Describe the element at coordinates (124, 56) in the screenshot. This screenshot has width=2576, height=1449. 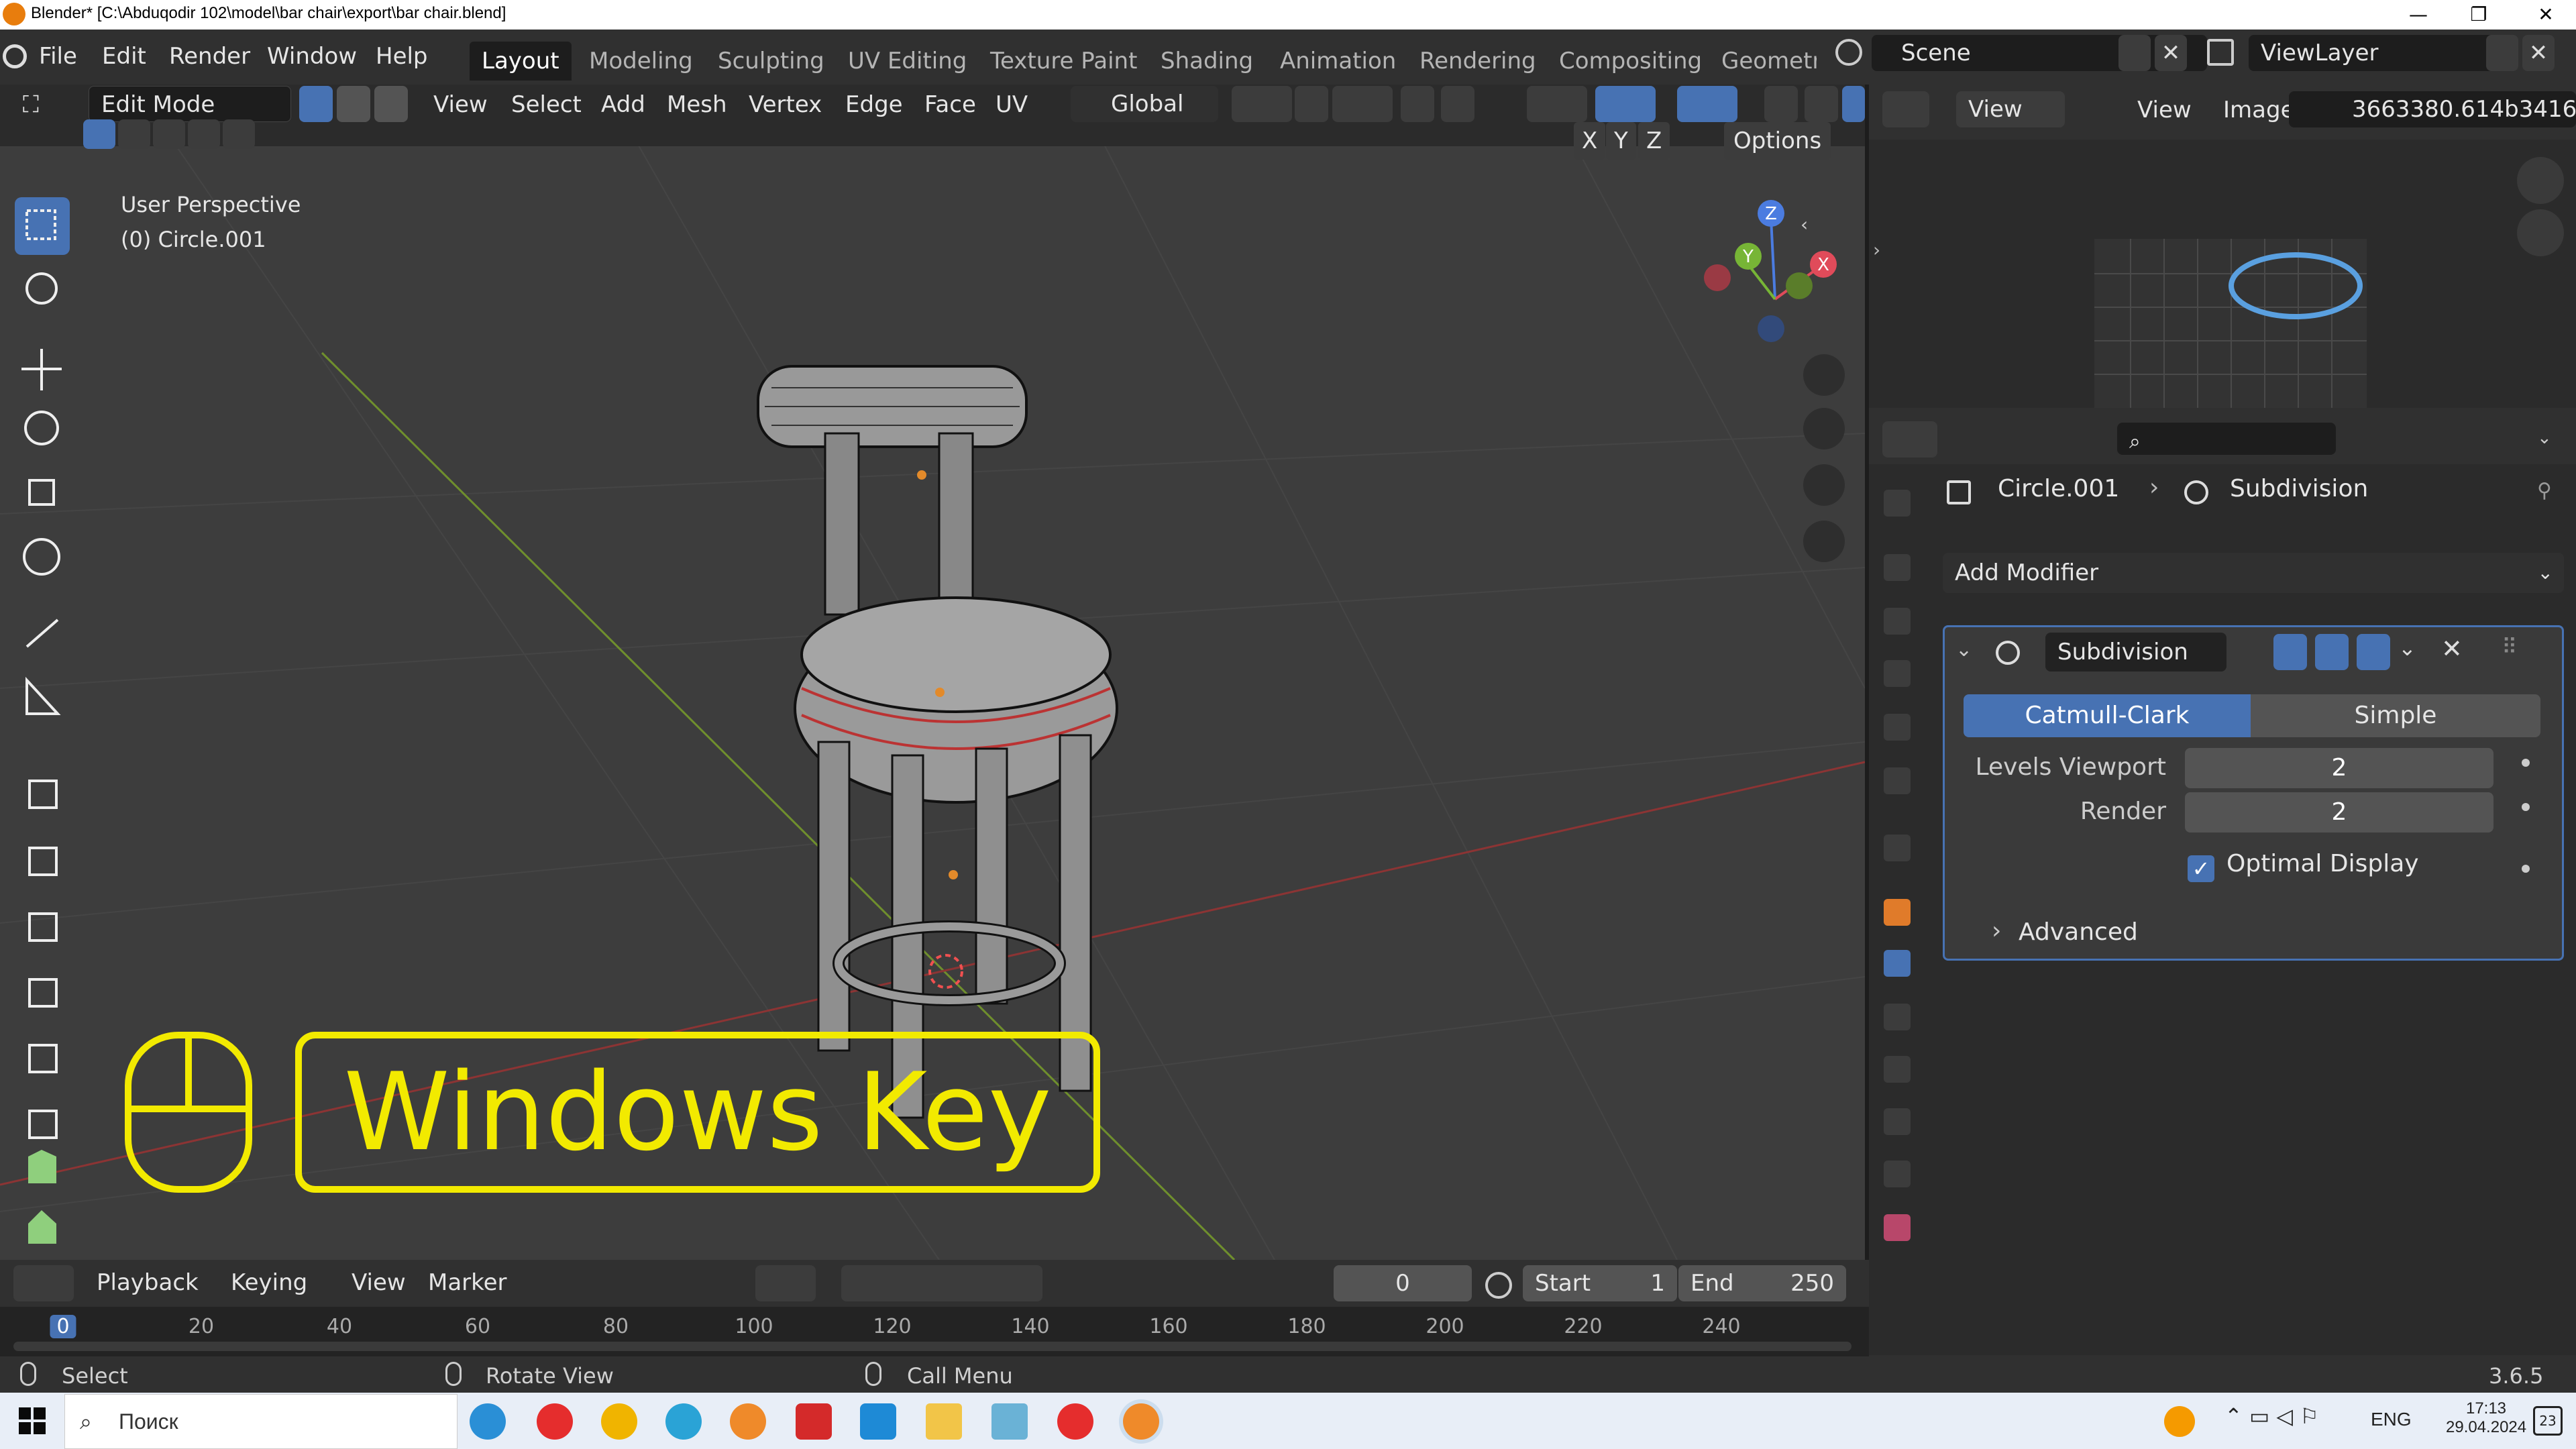
I see `menu-edit: Edit` at that location.